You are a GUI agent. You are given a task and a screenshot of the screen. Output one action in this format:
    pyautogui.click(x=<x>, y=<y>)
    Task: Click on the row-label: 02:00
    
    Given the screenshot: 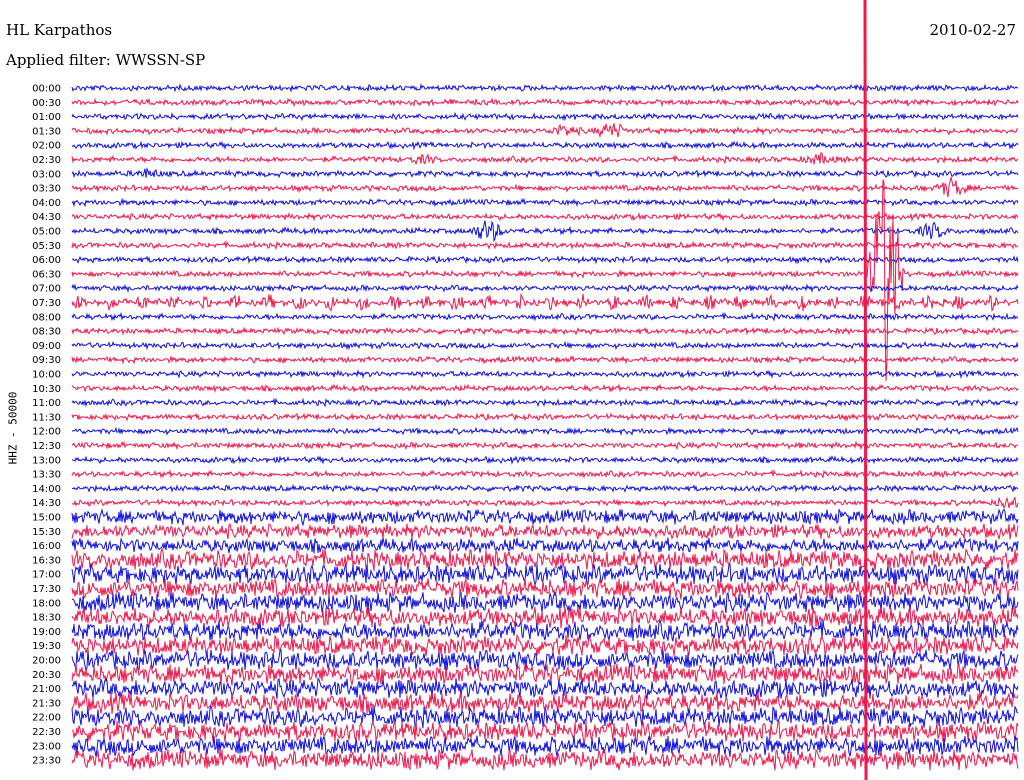 What is the action you would take?
    pyautogui.click(x=46, y=146)
    